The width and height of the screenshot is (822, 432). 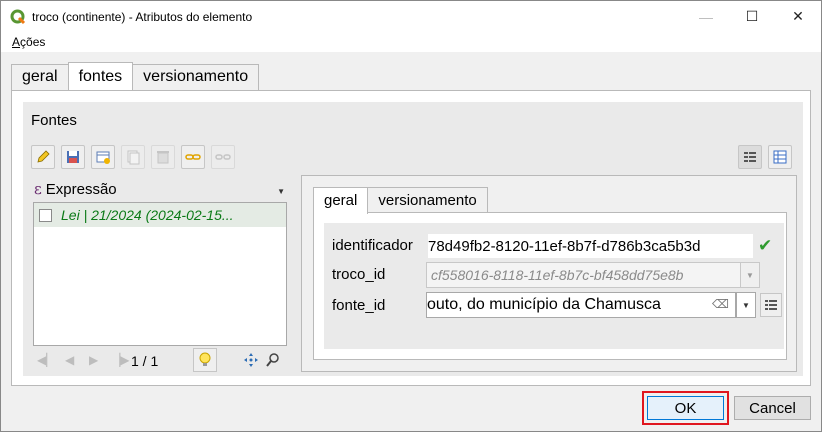 I want to click on inner-tab-bar: geral versionamento, so click(x=400, y=200).